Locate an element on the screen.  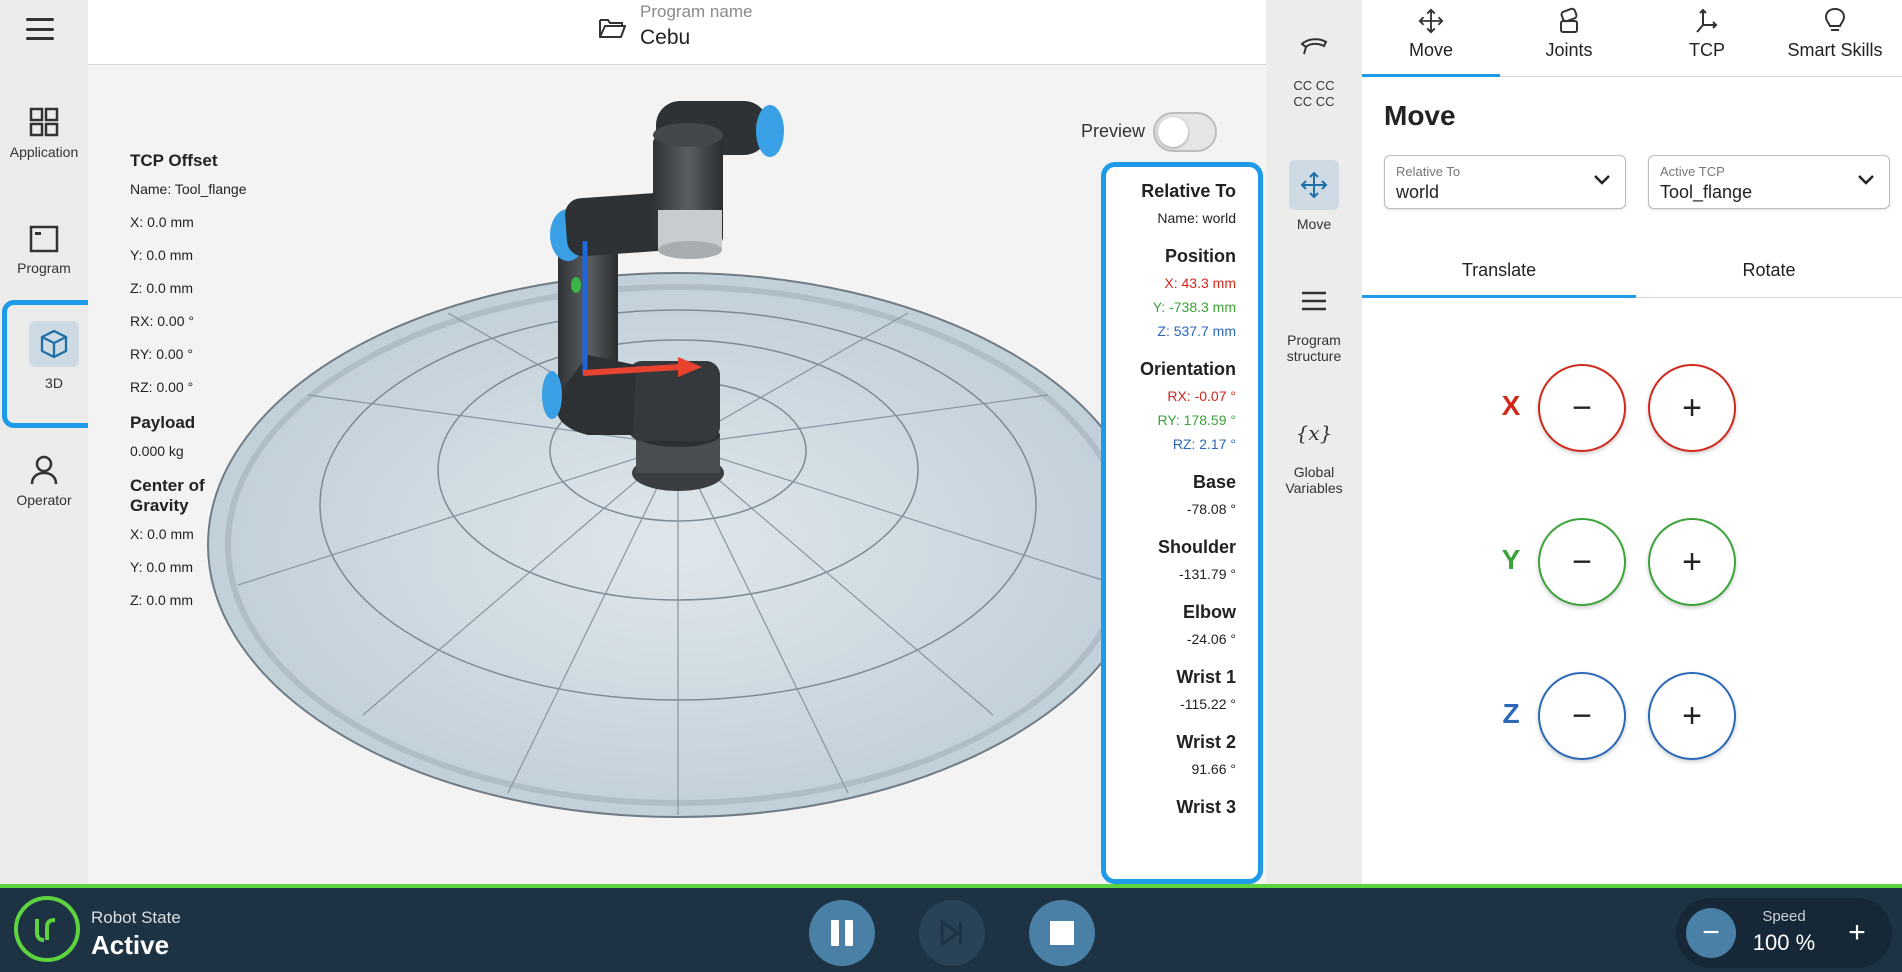
robot-tool-flange is located at coordinates (690, 250).